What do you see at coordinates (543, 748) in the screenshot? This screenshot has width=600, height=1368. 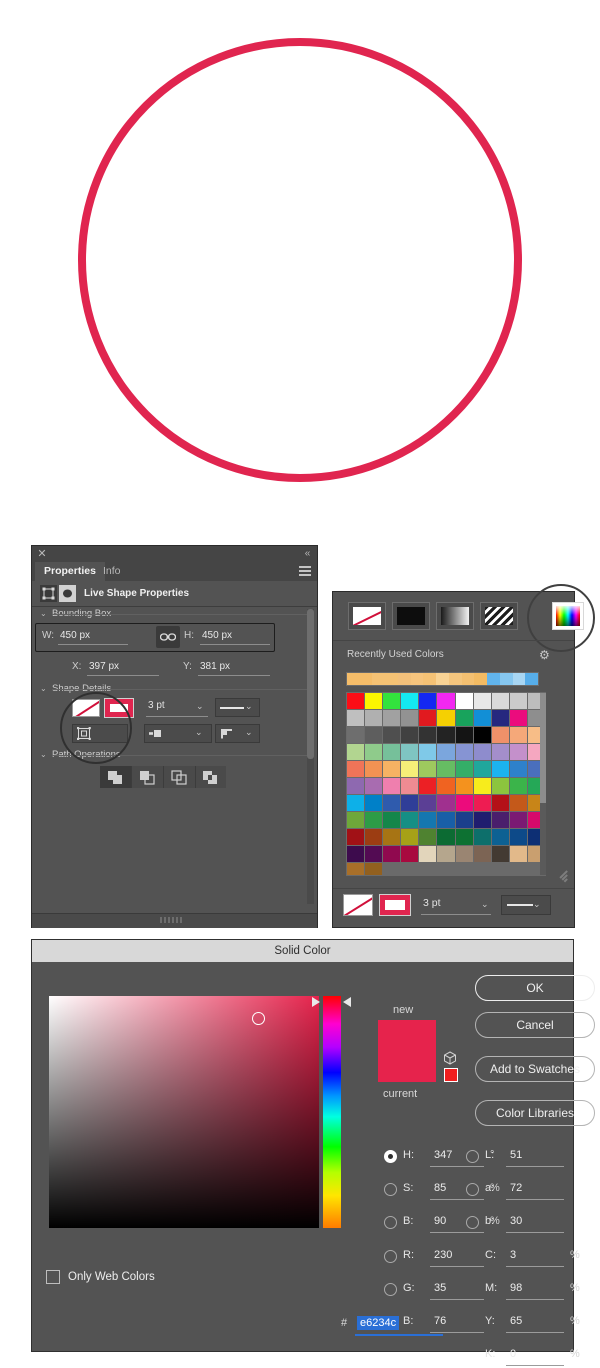 I see `swatch-grid-scrollbar-thumb` at bounding box center [543, 748].